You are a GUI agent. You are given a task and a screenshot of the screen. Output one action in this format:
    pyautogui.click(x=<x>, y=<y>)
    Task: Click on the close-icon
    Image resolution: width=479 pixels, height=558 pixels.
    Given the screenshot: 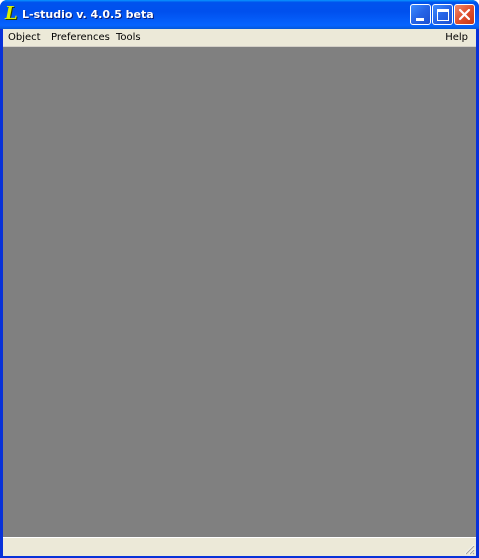 What is the action you would take?
    pyautogui.click(x=464, y=14)
    